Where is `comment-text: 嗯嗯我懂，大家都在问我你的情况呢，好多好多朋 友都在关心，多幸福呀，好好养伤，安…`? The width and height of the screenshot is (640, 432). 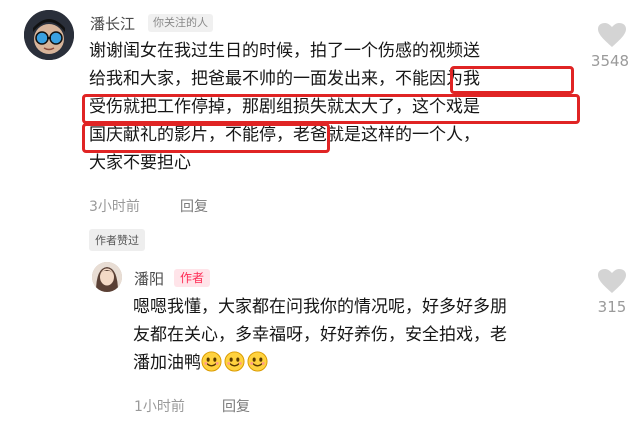
comment-text: 嗯嗯我懂，大家都在问我你的情况呢，好多好多朋 友都在关心，多幸福呀，好好养伤，安… is located at coordinates (320, 335).